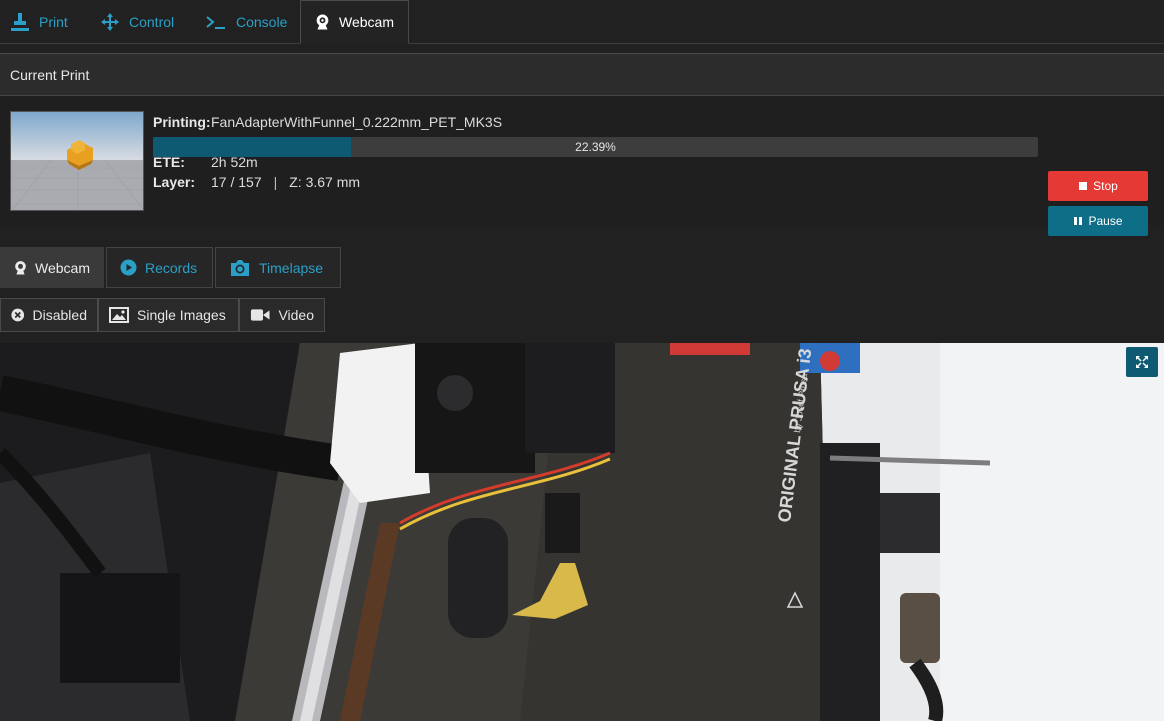 The height and width of the screenshot is (721, 1164). I want to click on pause-button-label: Pause, so click(1105, 221).